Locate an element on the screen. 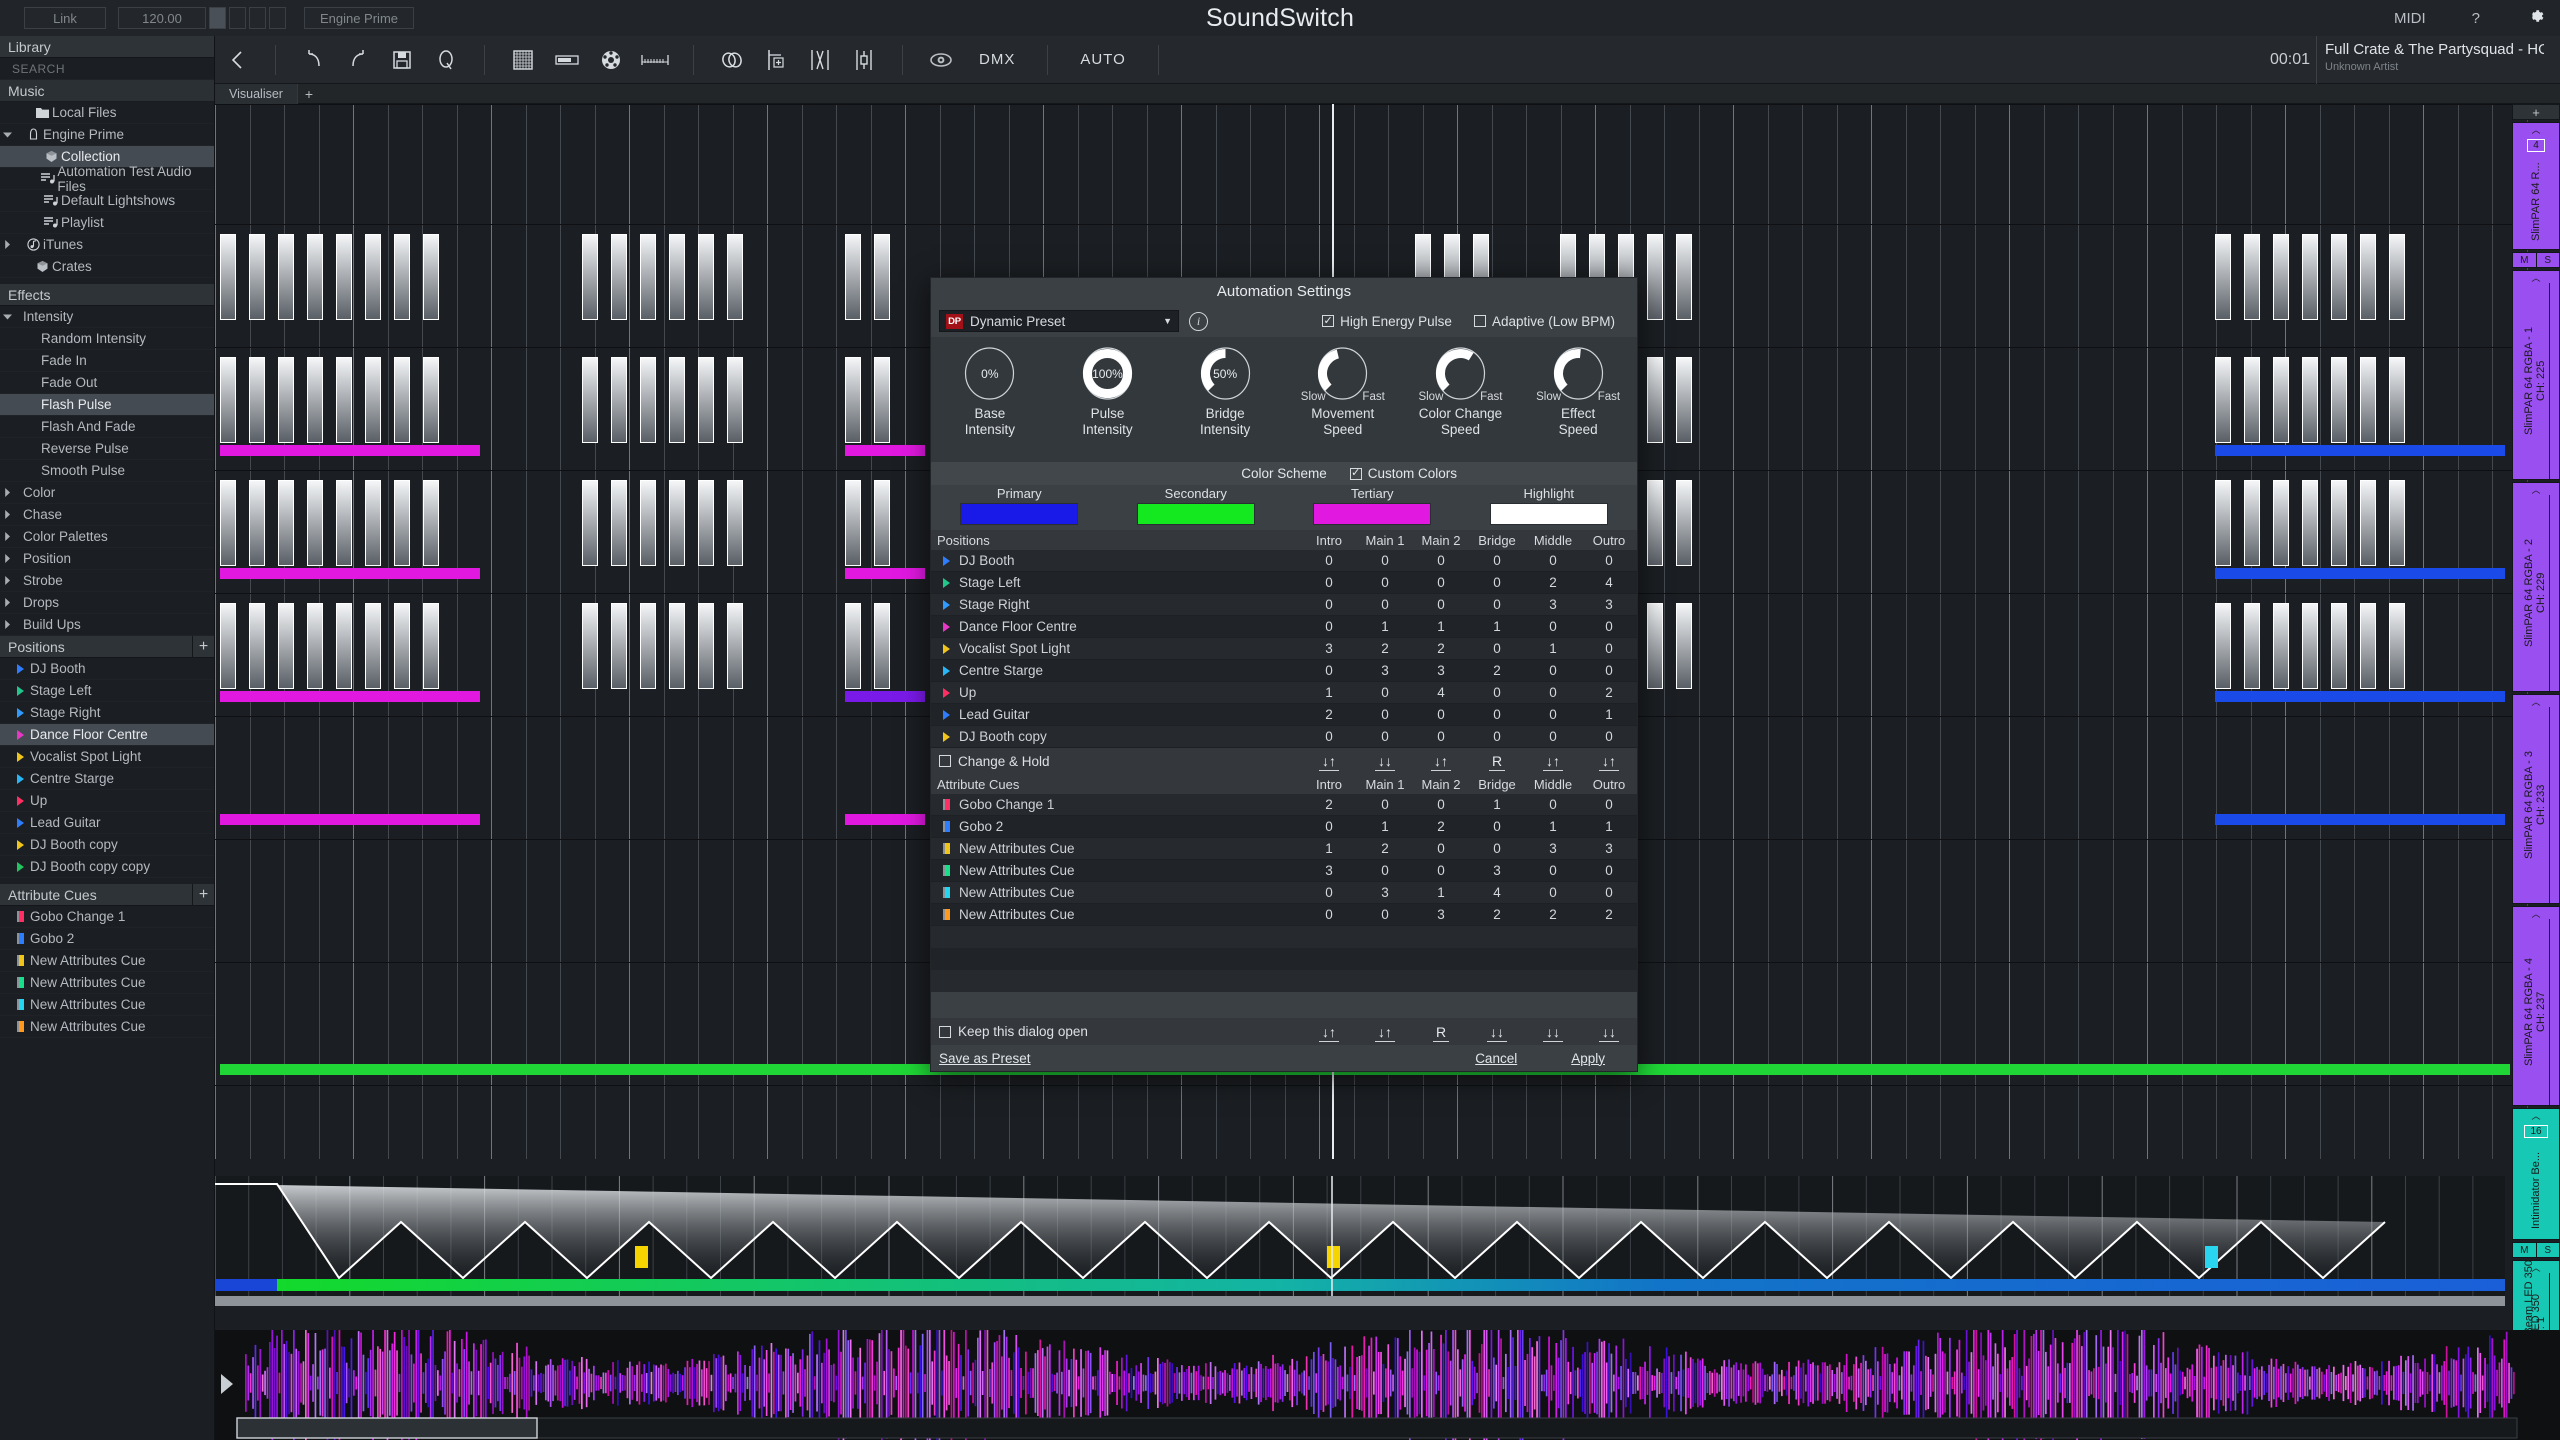  link-chain-icon is located at coordinates (732, 60).